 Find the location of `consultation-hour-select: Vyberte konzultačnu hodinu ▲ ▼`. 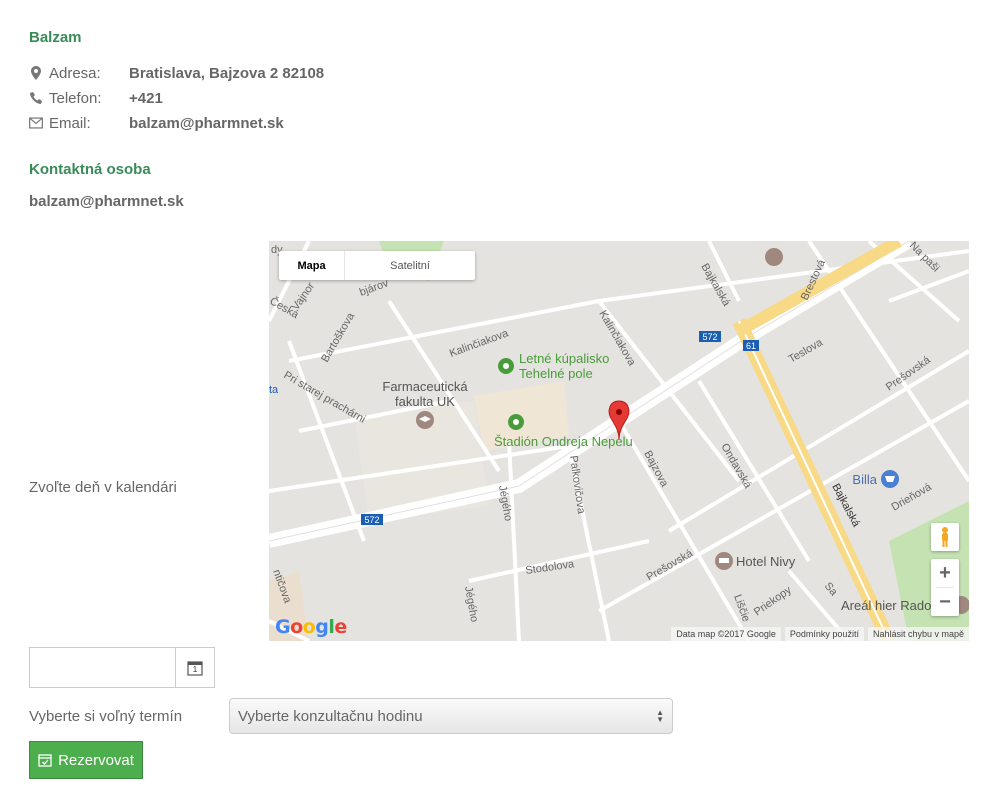

consultation-hour-select: Vyberte konzultačnu hodinu ▲ ▼ is located at coordinates (451, 716).